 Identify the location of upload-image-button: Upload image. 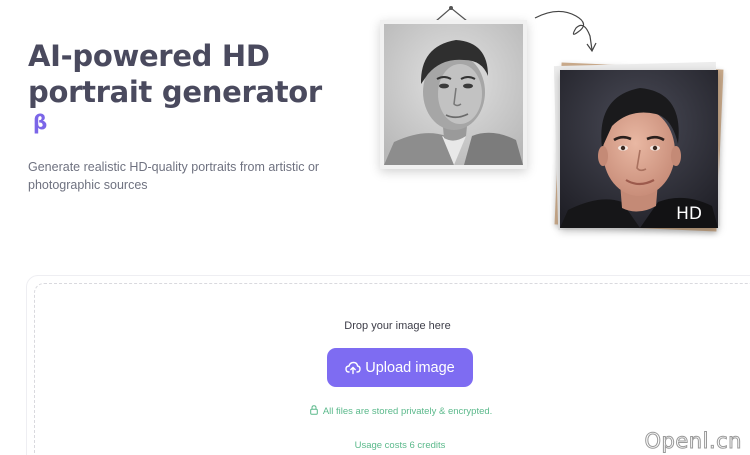
(400, 367).